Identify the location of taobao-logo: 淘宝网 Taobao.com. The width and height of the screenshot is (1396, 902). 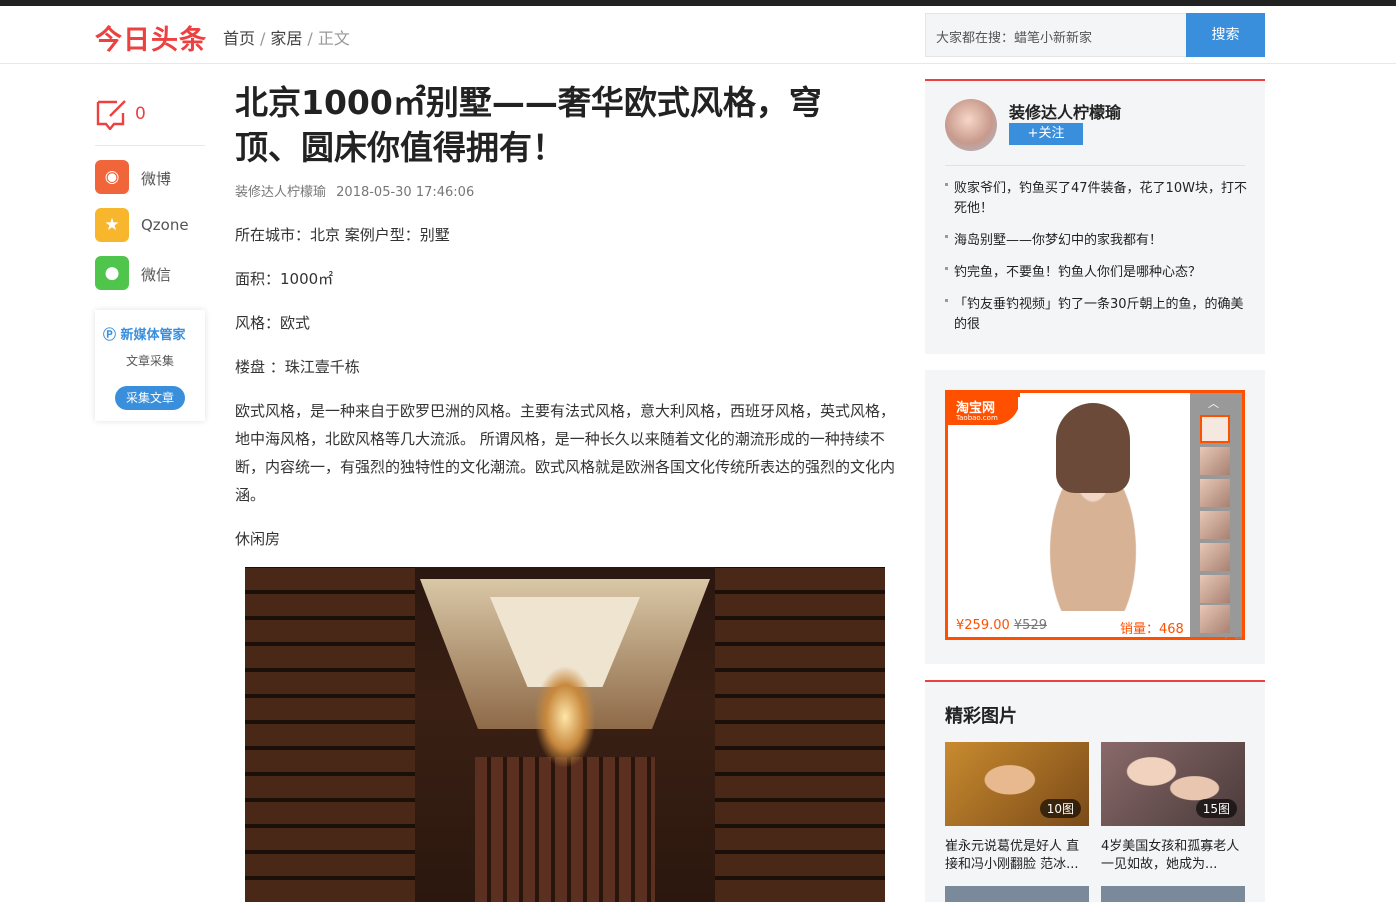
(984, 409).